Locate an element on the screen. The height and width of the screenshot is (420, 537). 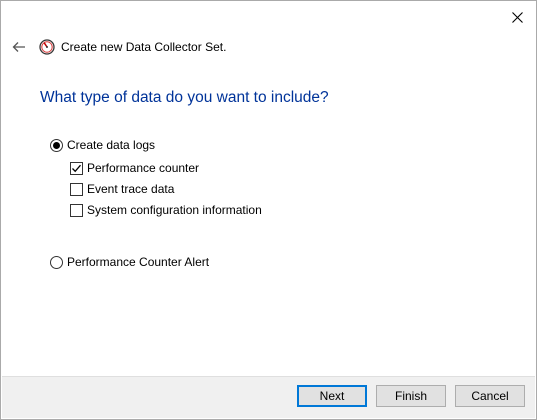
system-configuration-label: System configuration information is located at coordinates (174, 210).